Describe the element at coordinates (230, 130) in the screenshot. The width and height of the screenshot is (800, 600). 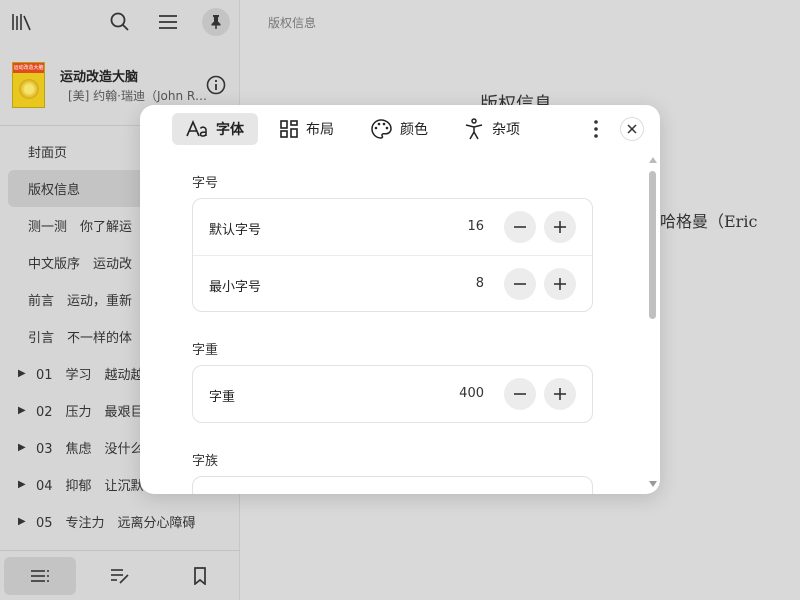
I see `tab-font-label: 字体` at that location.